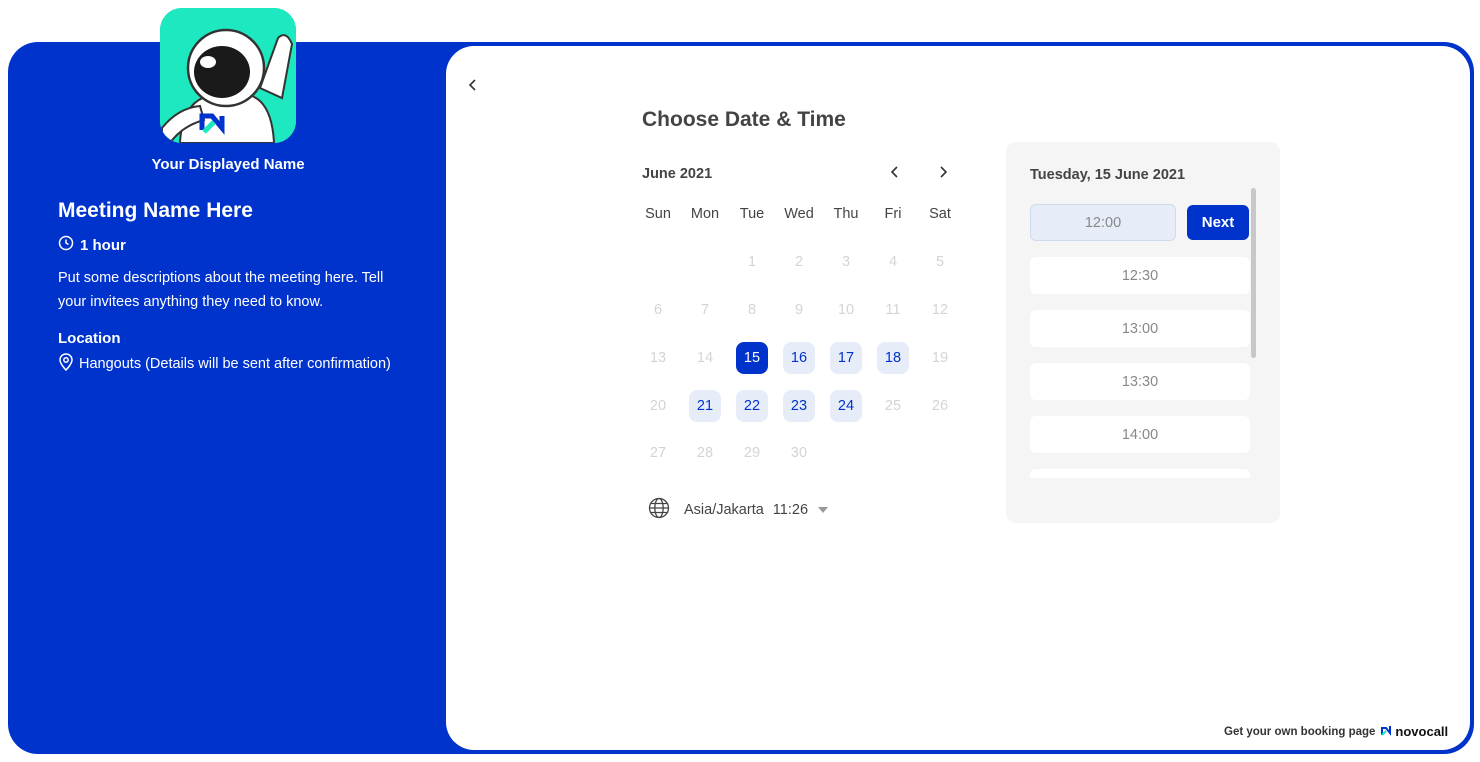 This screenshot has width=1480, height=762. Describe the element at coordinates (658, 310) in the screenshot. I see `calendar-day: 6` at that location.